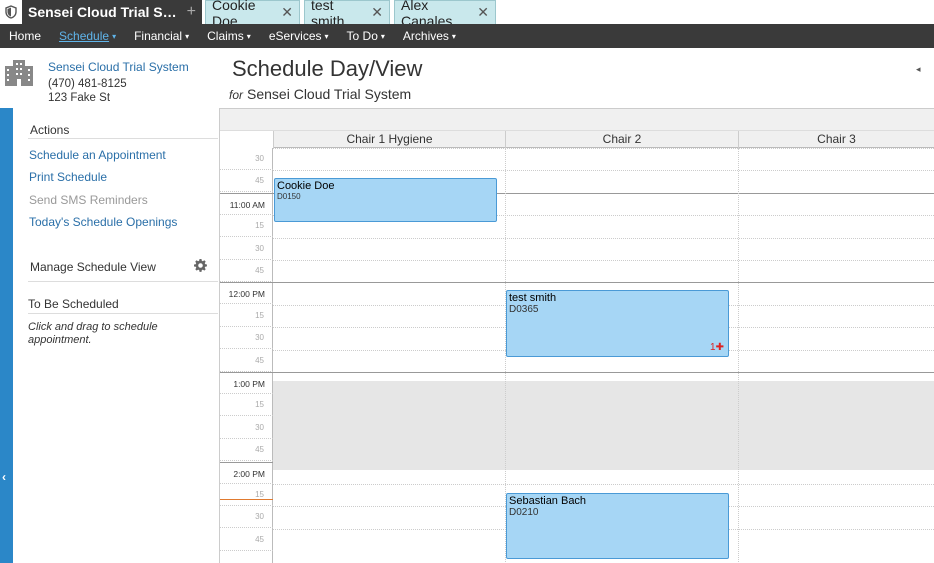 Image resolution: width=934 pixels, height=563 pixels. I want to click on menu-home: Home, so click(25, 36).